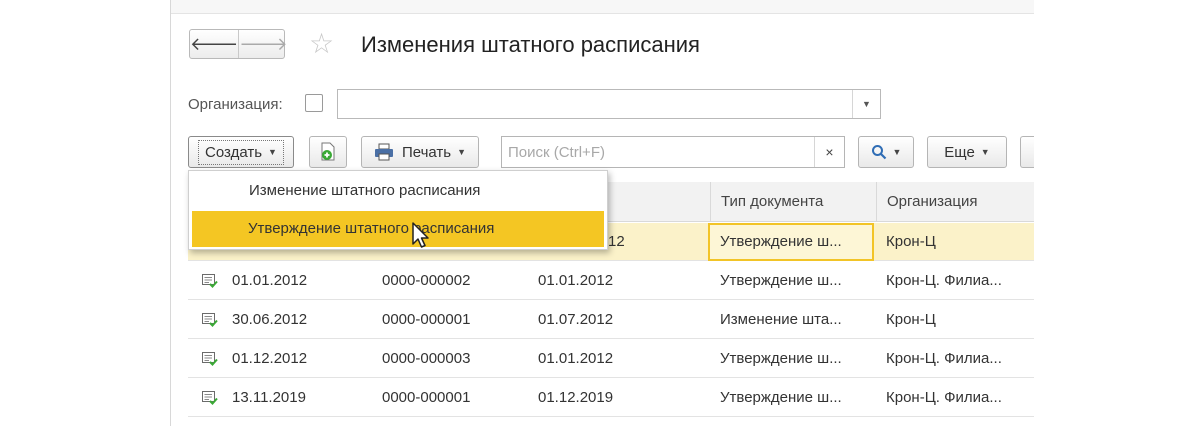 The width and height of the screenshot is (1200, 426). I want to click on create-button: Создать ▼, so click(241, 152).